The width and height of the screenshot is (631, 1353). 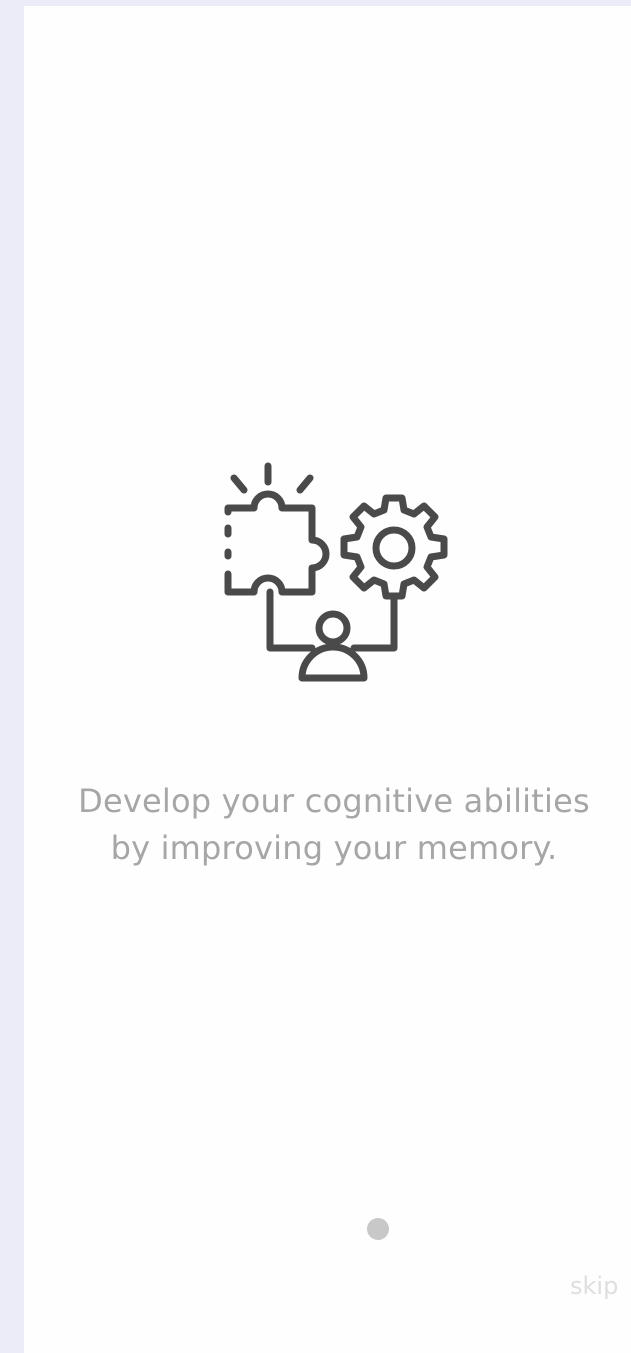 What do you see at coordinates (334, 801) in the screenshot?
I see `tagline-line-1: Develop your cognitive abilities` at bounding box center [334, 801].